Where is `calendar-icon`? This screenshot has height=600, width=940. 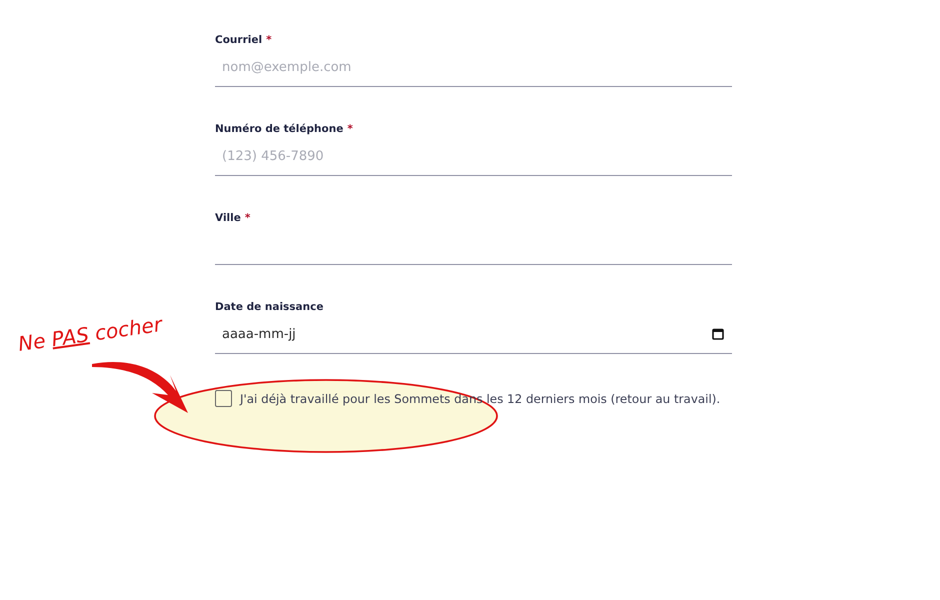
calendar-icon is located at coordinates (718, 334).